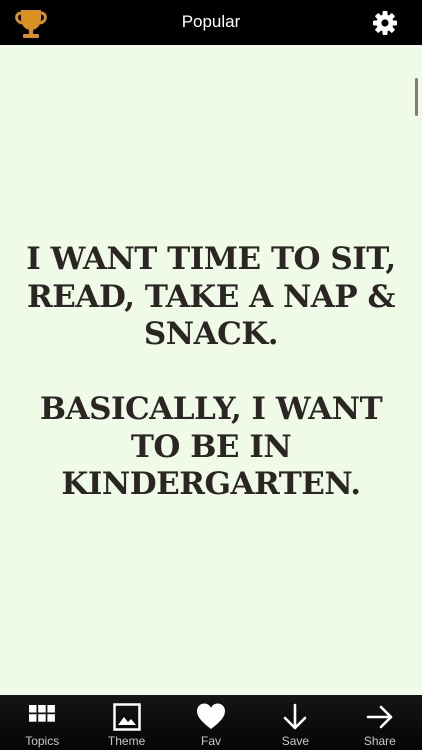 The height and width of the screenshot is (750, 422). I want to click on tab-share: Share, so click(380, 722).